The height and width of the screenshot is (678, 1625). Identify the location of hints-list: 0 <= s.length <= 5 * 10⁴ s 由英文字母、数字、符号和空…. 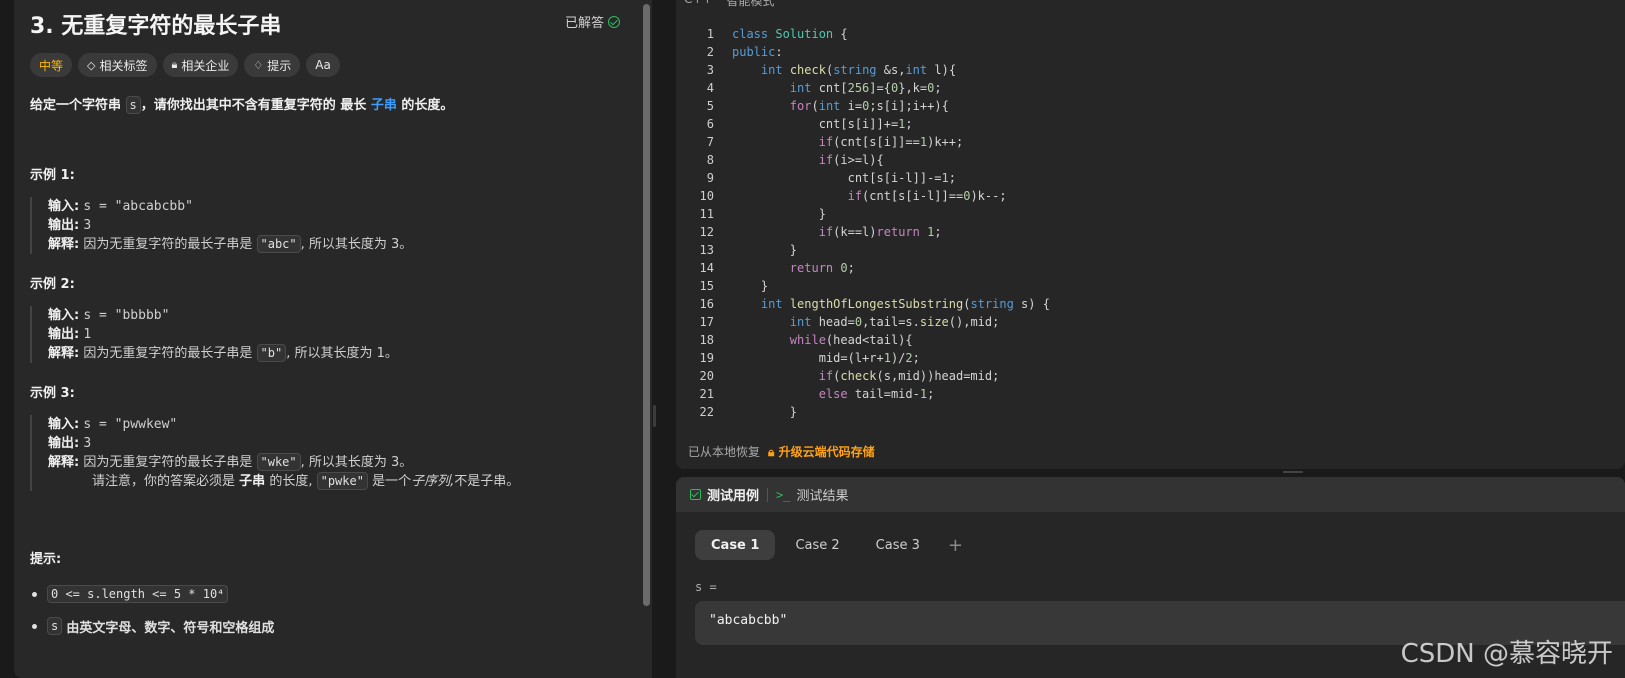
(152, 610).